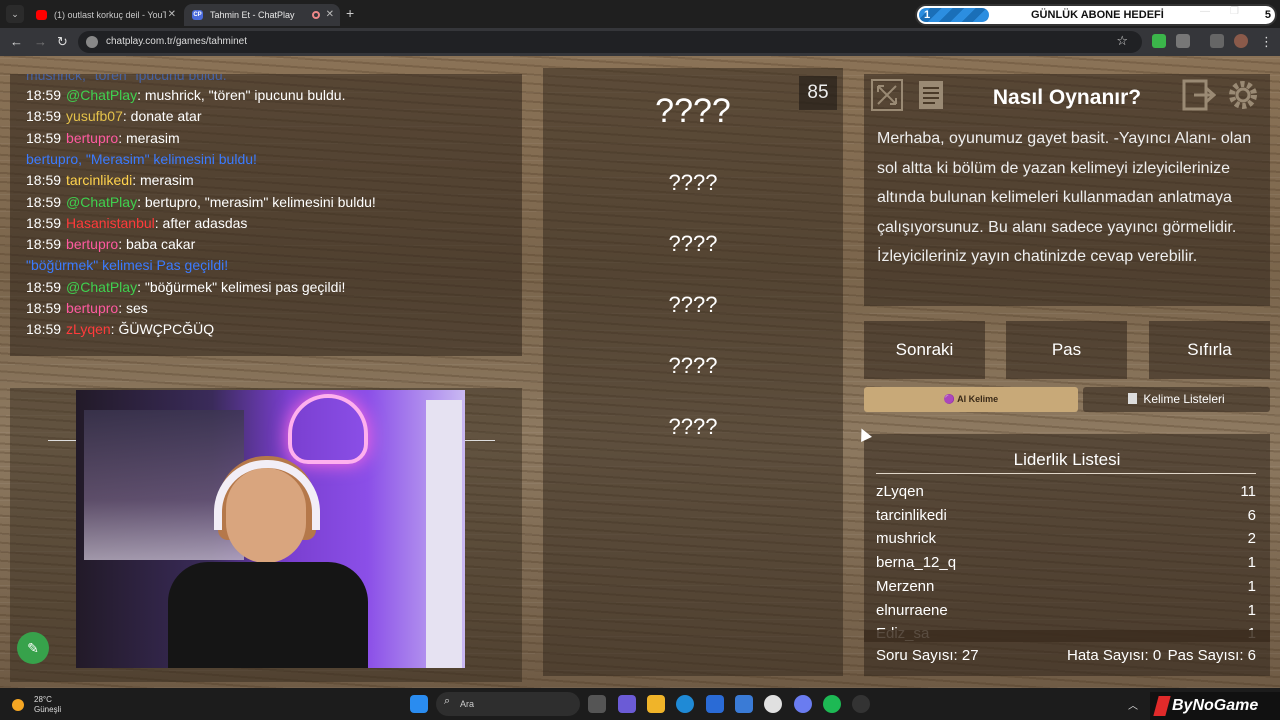  What do you see at coordinates (1122, 41) in the screenshot?
I see `bookmark-star-icon: ☆` at bounding box center [1122, 41].